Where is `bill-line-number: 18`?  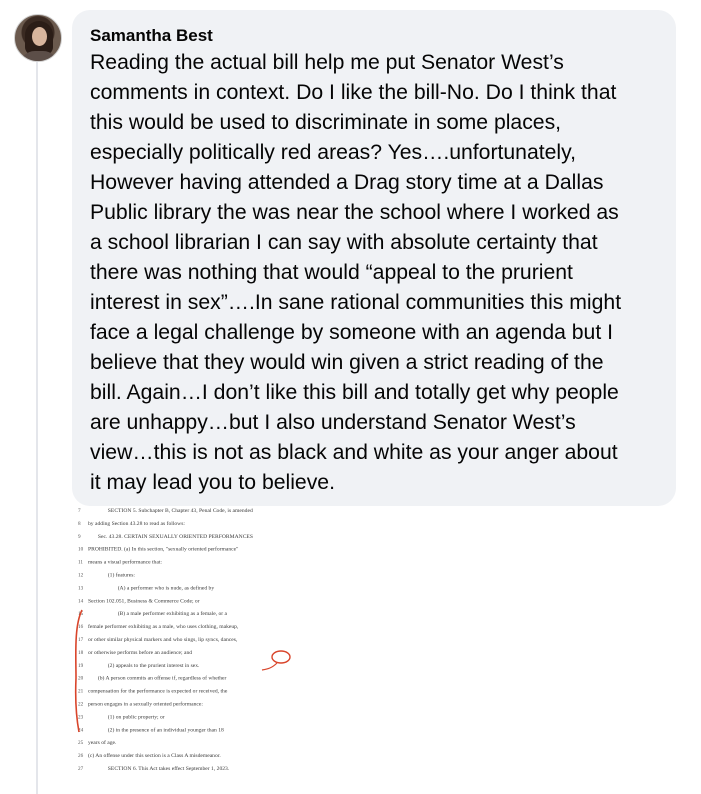 bill-line-number: 18 is located at coordinates (81, 653).